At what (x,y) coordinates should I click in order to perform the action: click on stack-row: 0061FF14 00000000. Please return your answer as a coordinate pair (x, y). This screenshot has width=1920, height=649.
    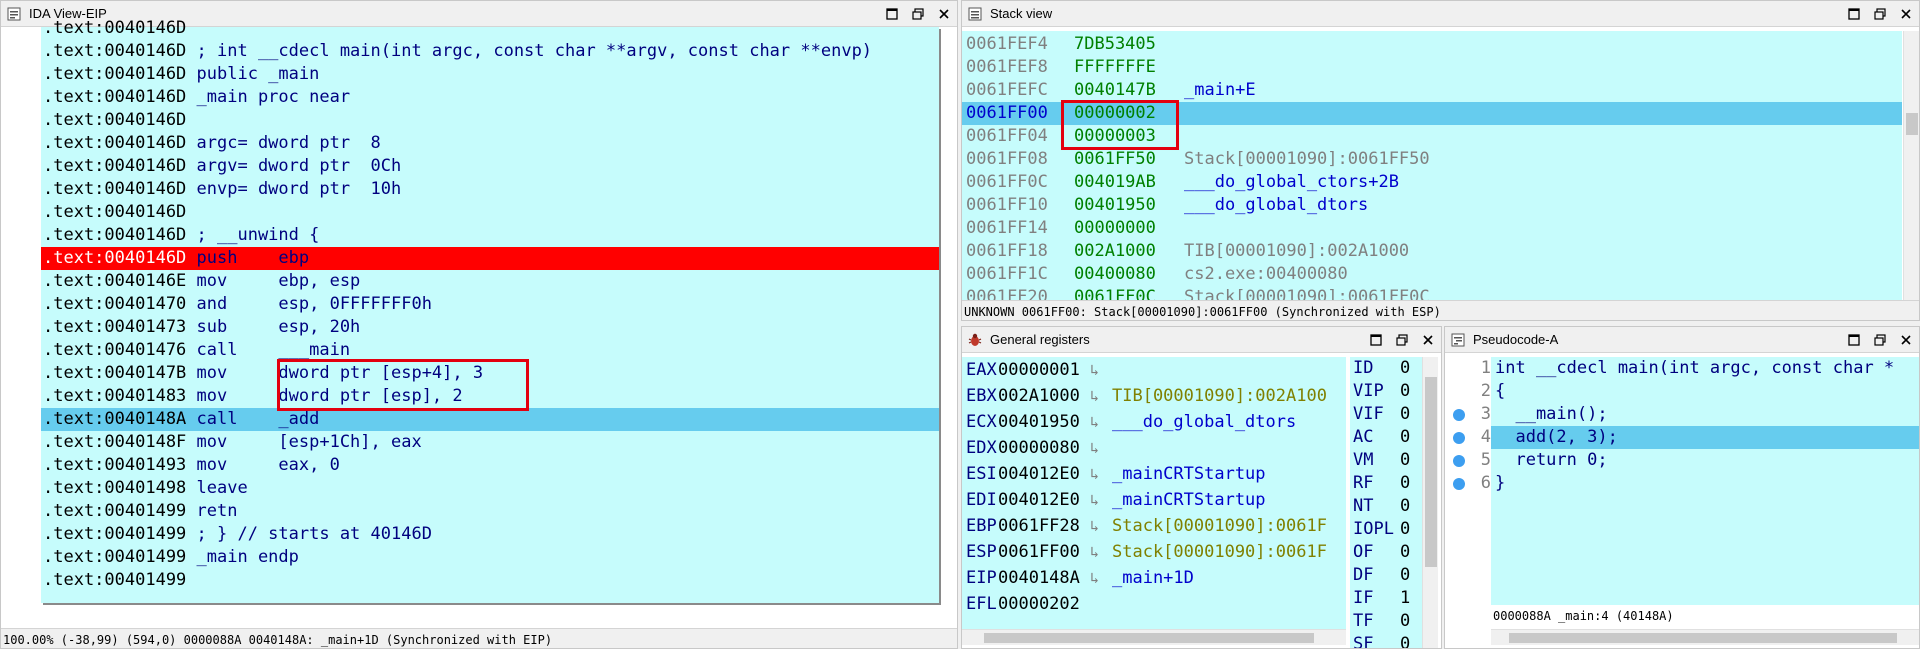
    Looking at the image, I should click on (1432, 228).